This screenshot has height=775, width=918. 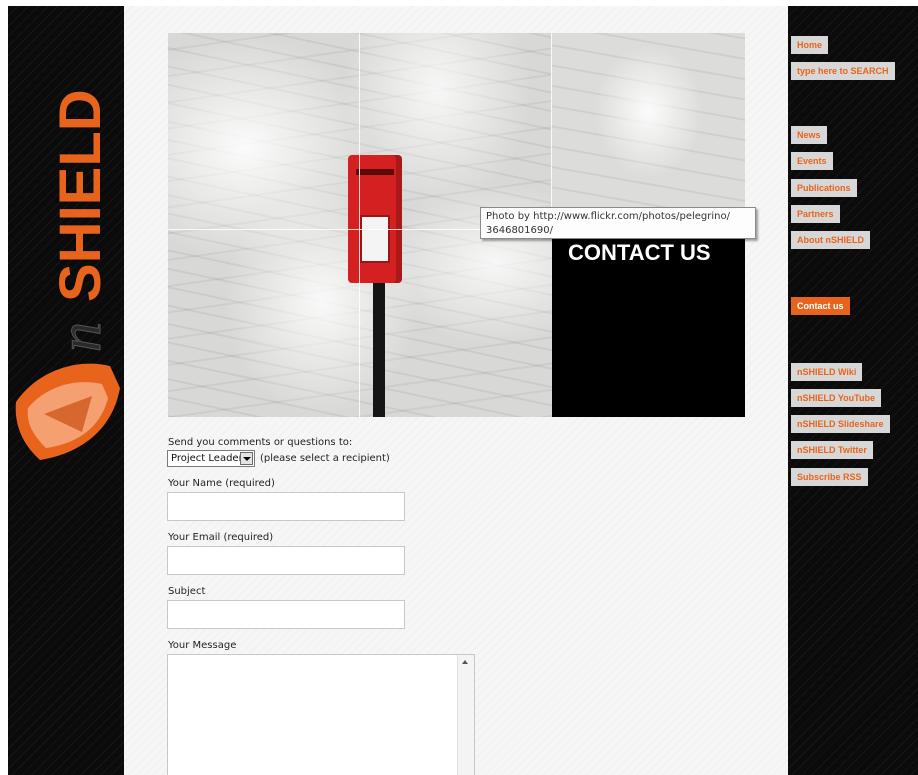 I want to click on email-field, so click(x=286, y=560).